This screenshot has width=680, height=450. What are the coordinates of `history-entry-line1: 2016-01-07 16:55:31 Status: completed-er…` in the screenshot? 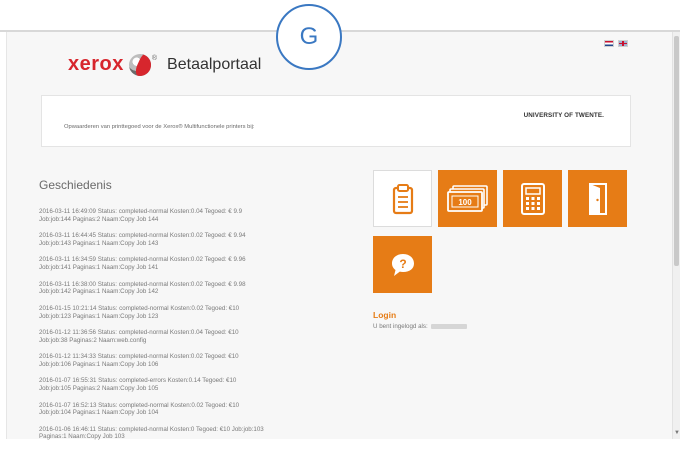 It's located at (138, 381).